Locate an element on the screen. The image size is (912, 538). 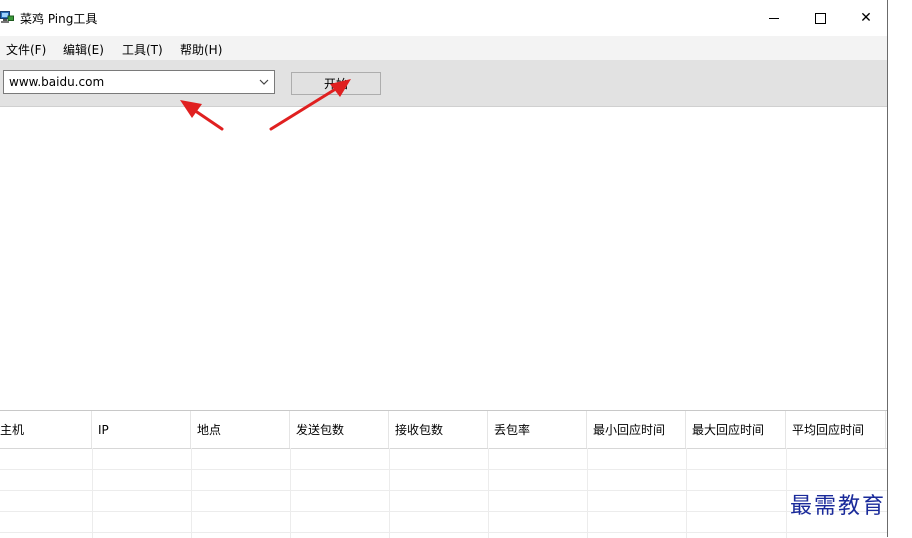
network-computer-icon is located at coordinates (7, 17).